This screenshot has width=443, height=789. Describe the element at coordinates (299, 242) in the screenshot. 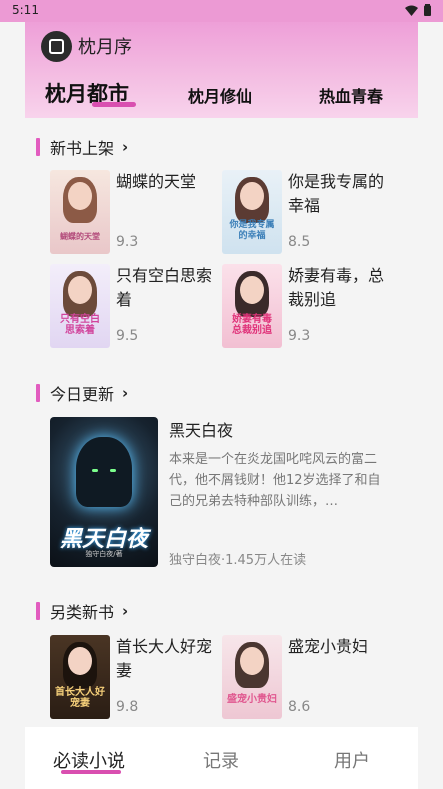

I see `book-score: 8.5` at that location.